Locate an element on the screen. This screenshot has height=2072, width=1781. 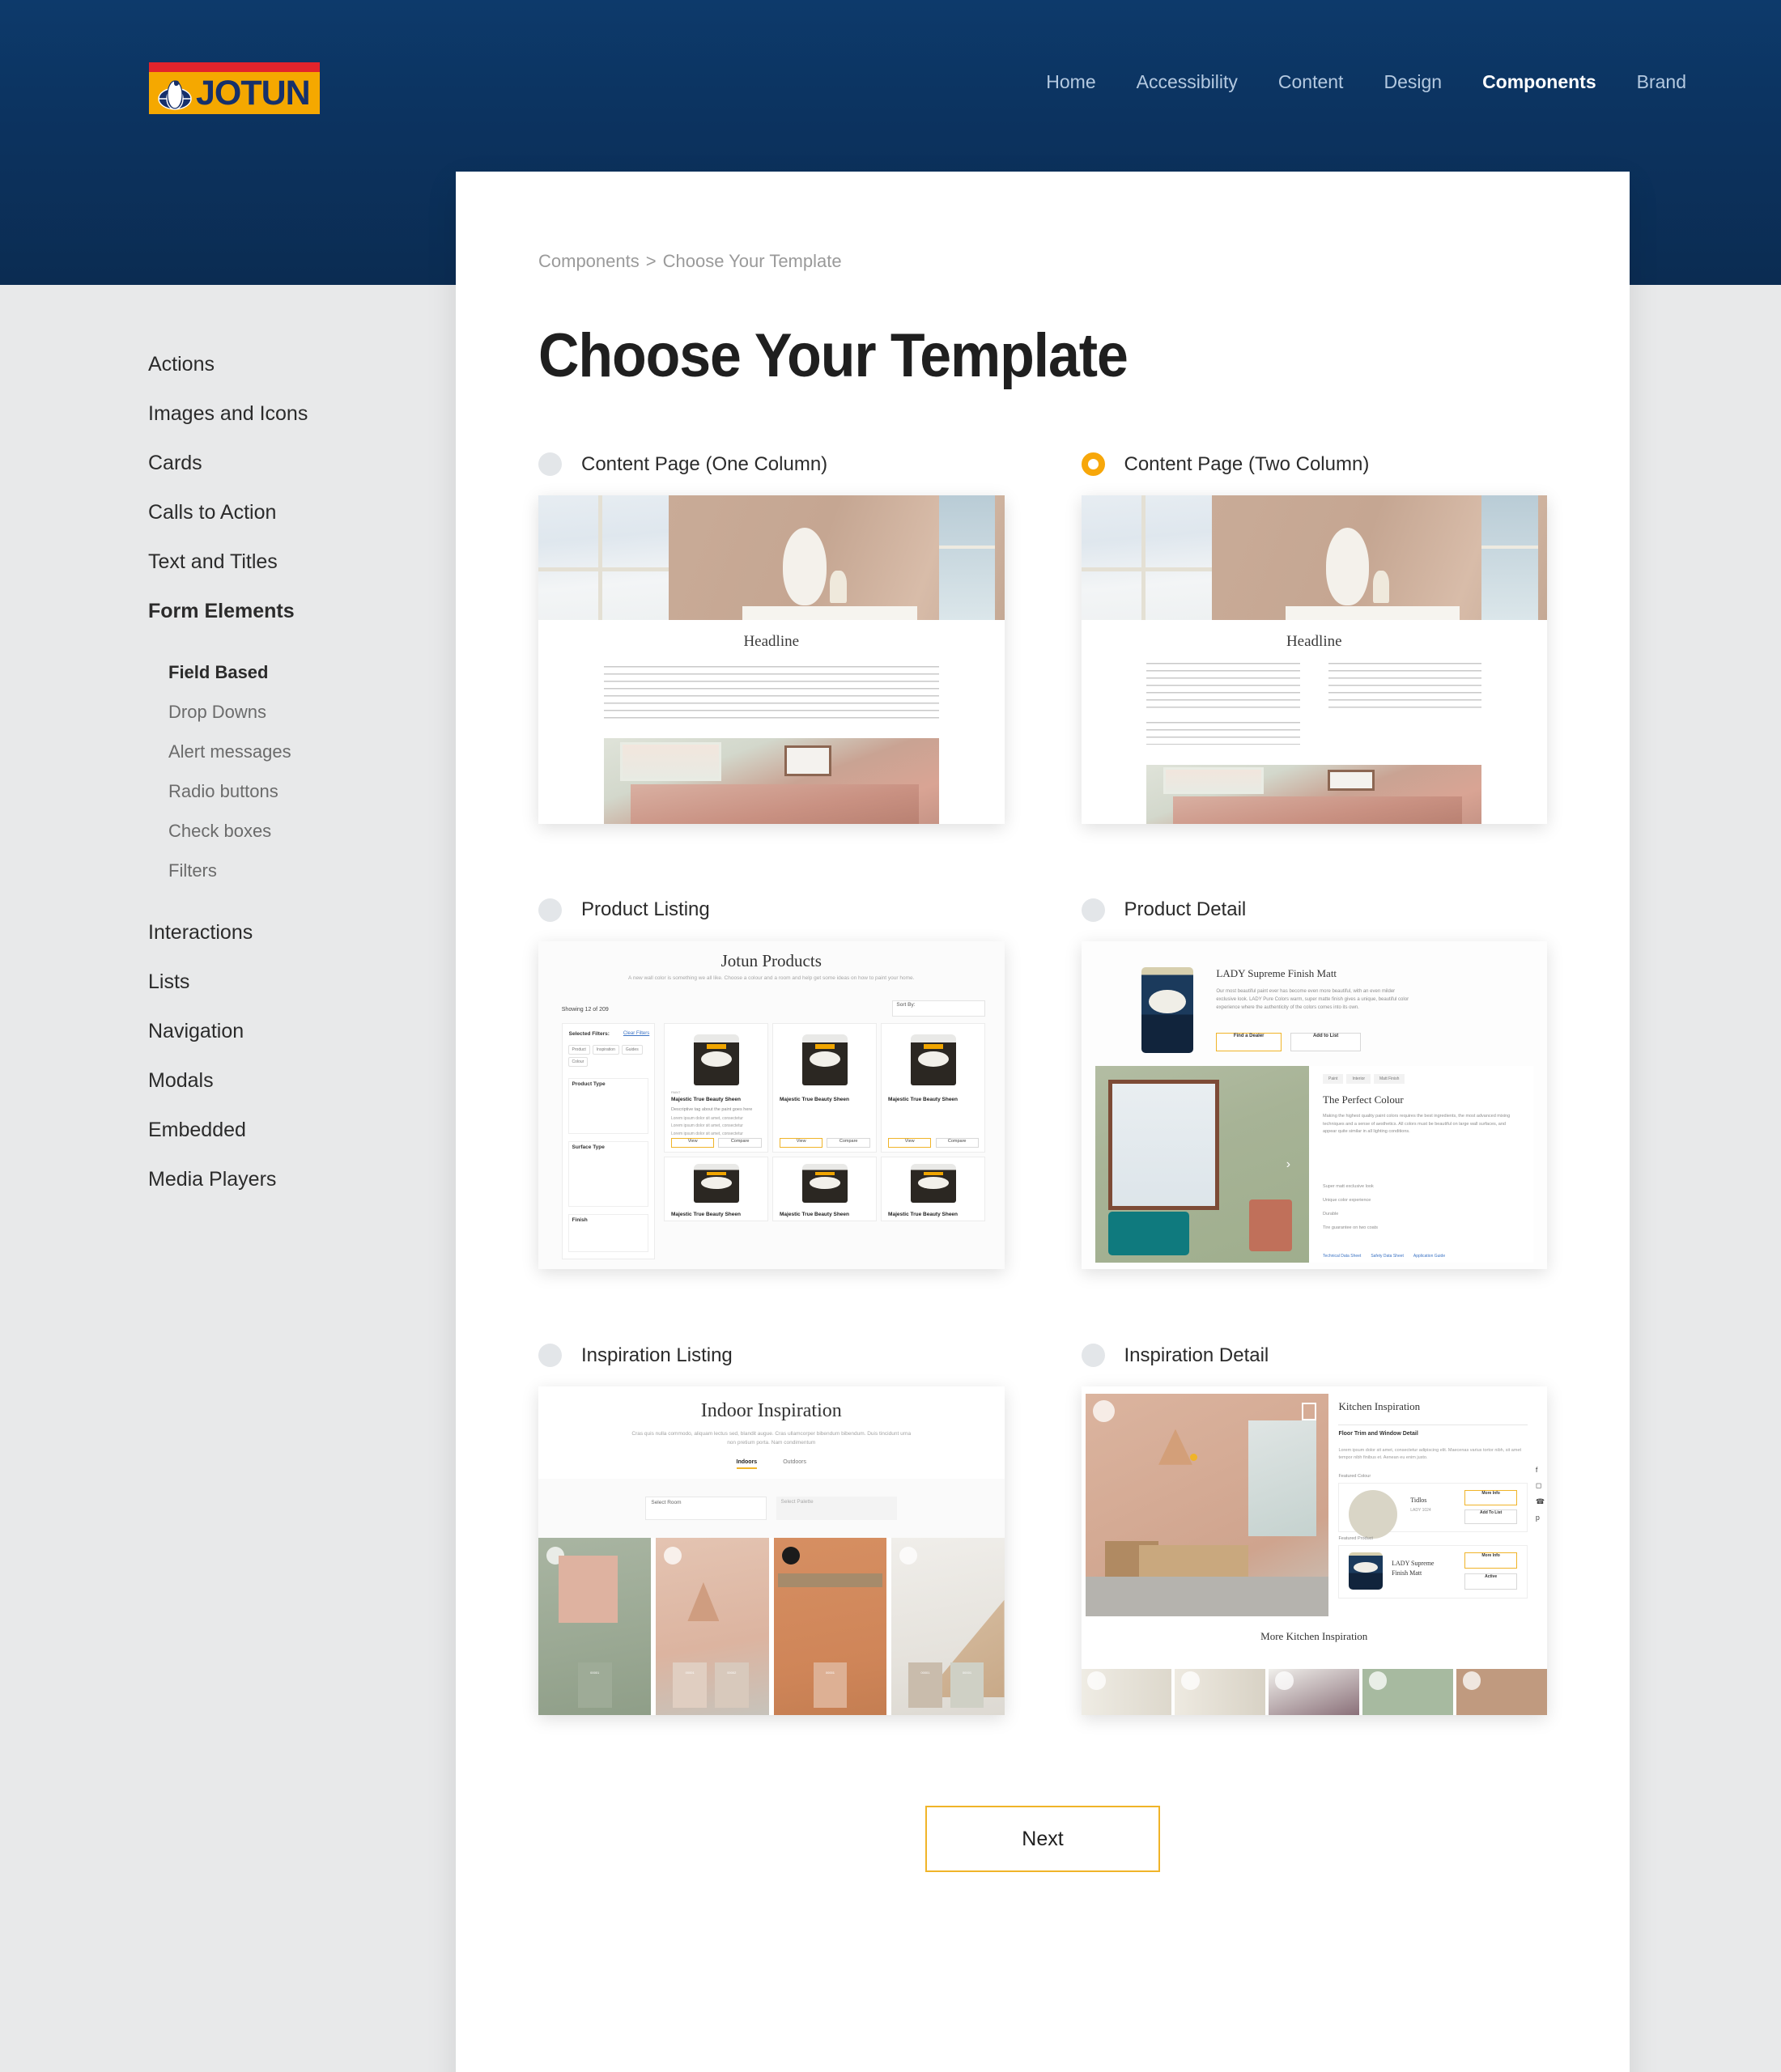
preview-content-one-column: Headline is located at coordinates (772, 659).